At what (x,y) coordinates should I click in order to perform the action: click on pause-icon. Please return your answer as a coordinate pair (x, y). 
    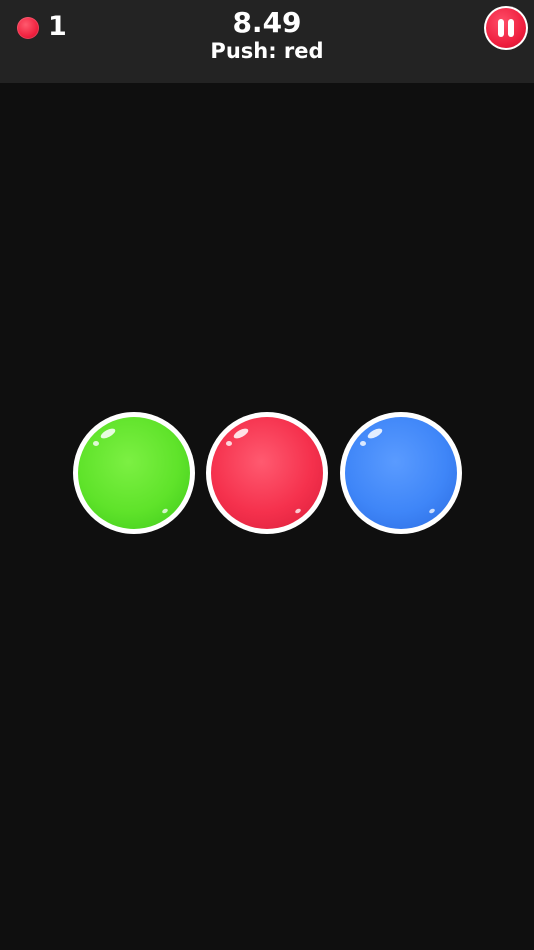
    Looking at the image, I should click on (506, 28).